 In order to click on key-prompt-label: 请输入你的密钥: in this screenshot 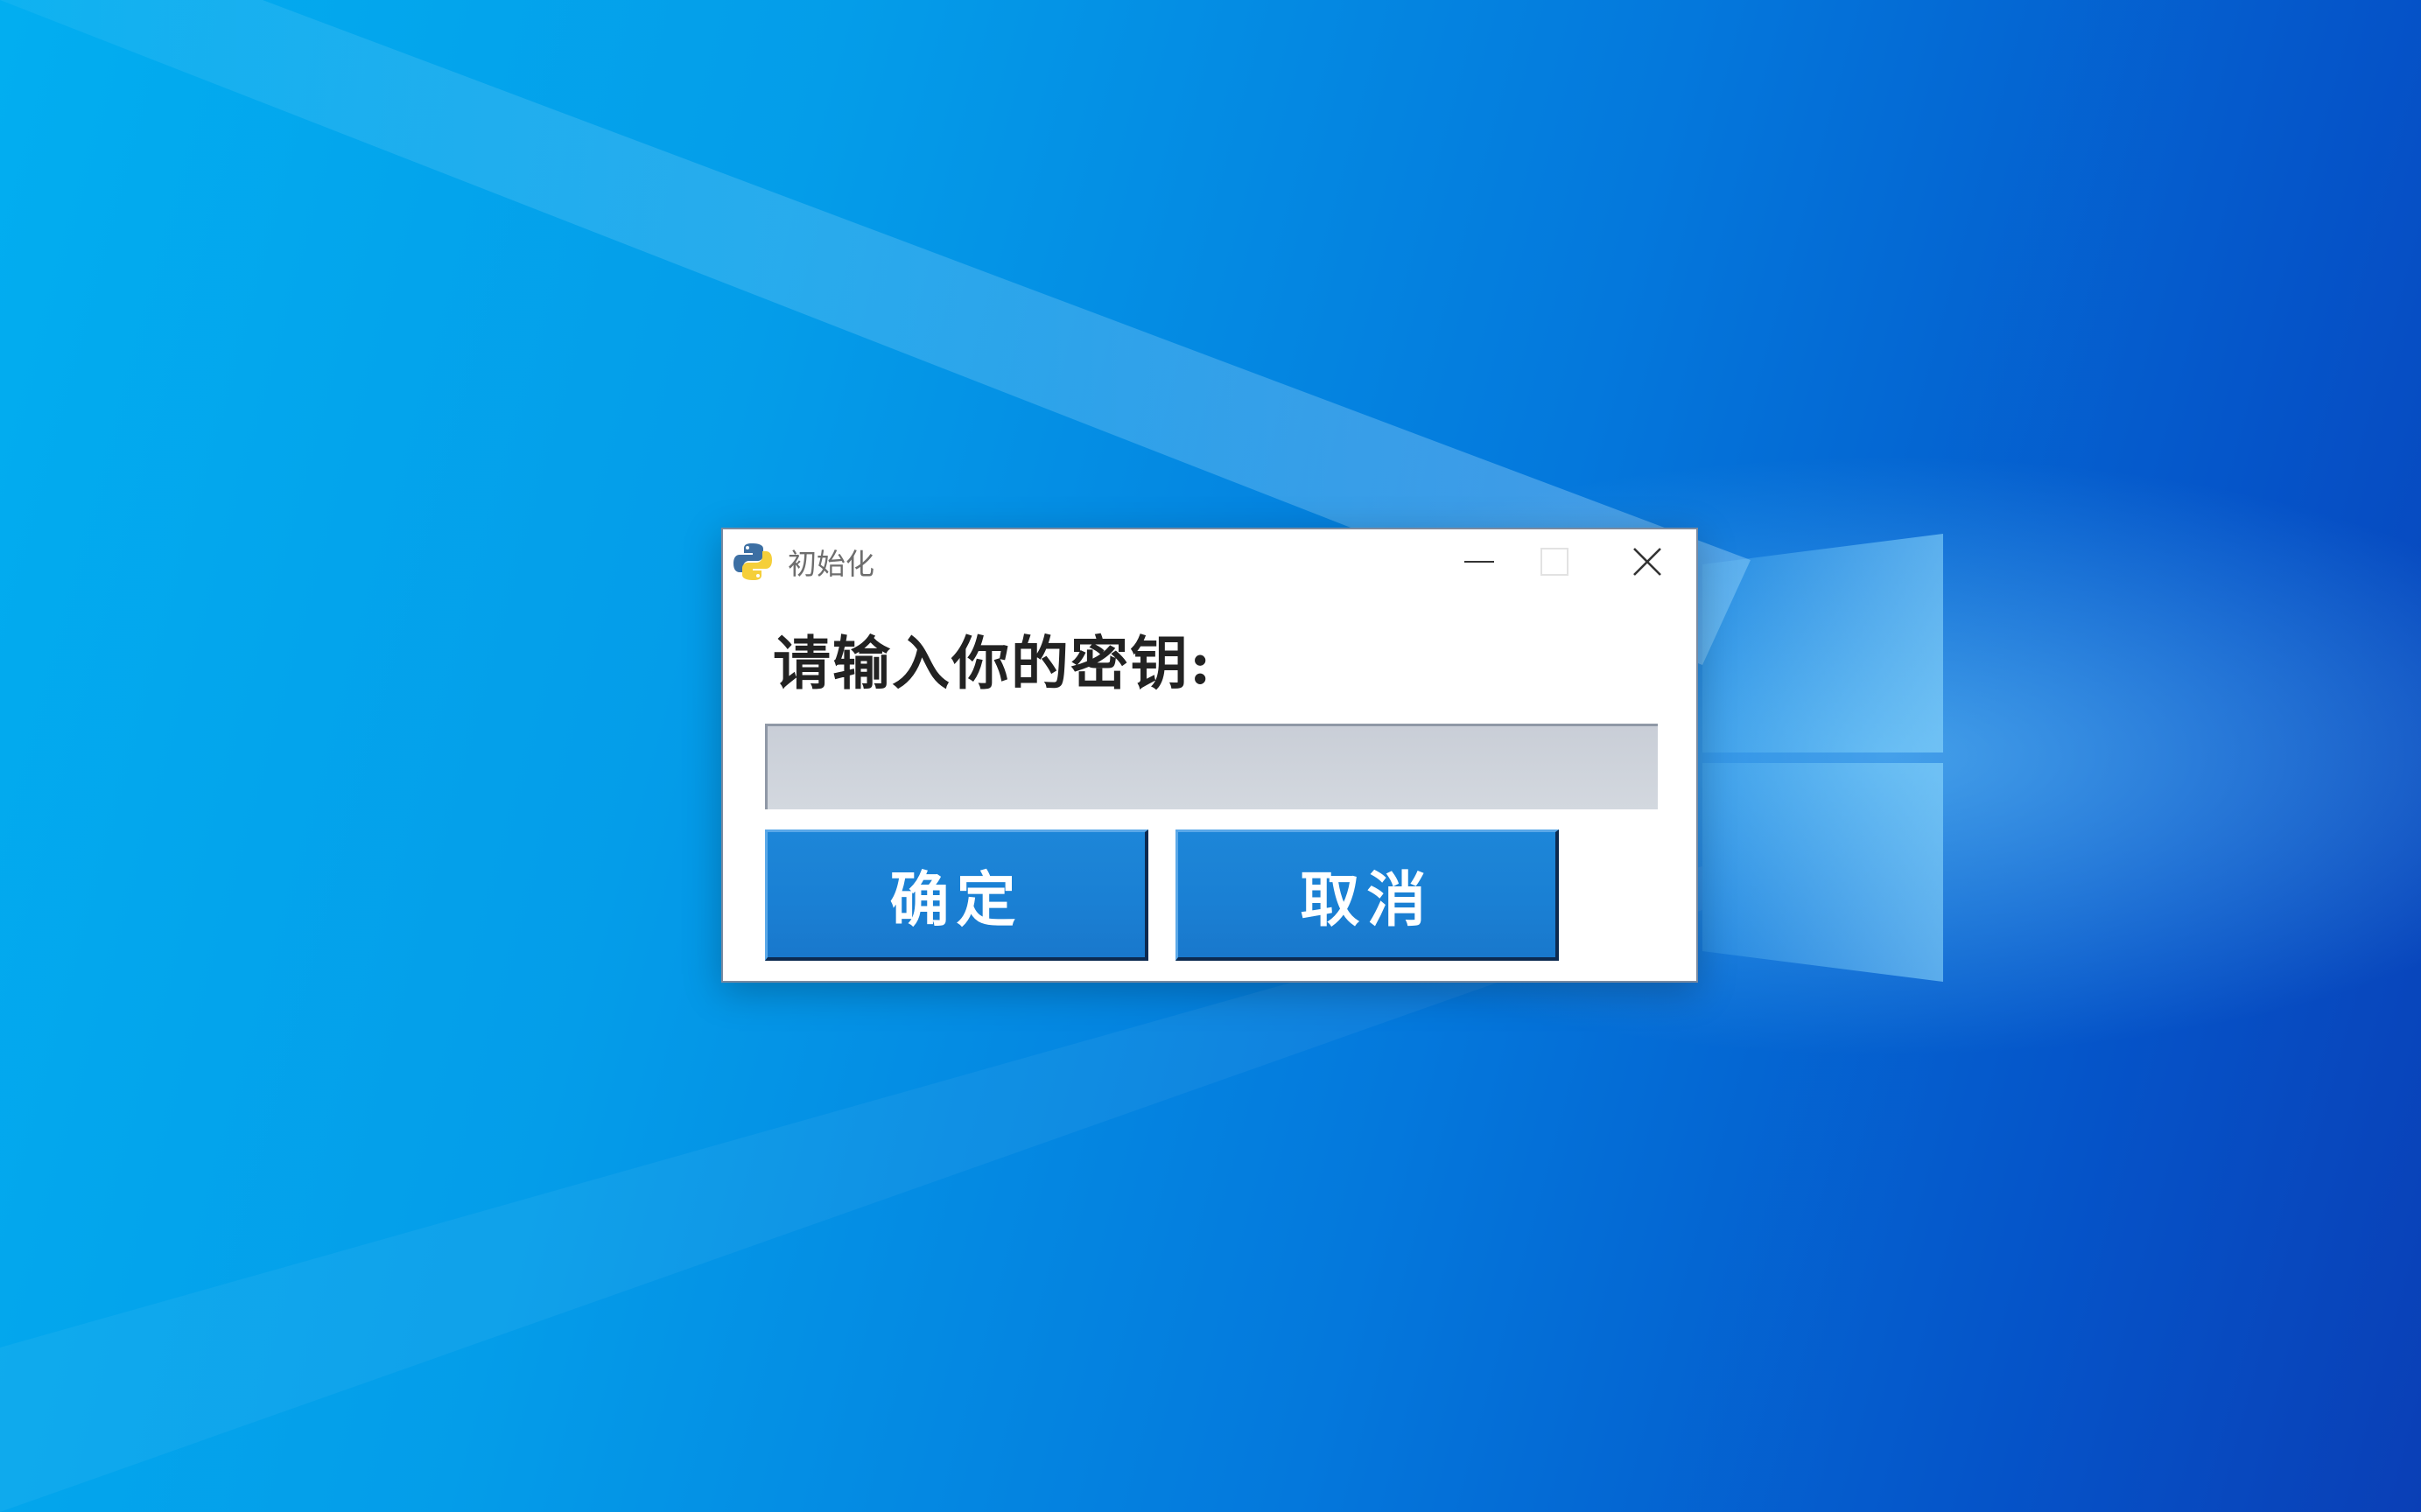, I will do `click(993, 663)`.